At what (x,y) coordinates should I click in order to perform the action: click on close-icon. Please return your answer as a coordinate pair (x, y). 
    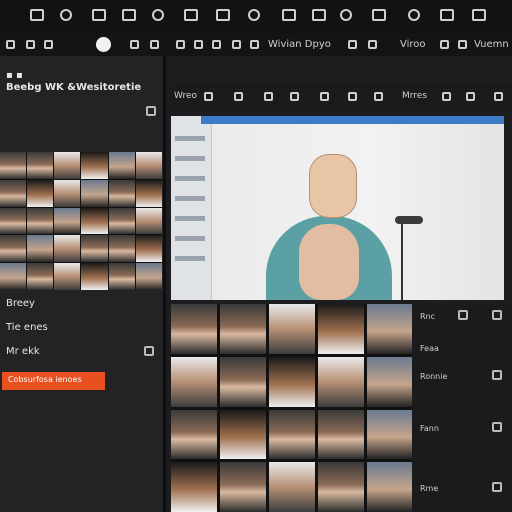
    Looking at the image, I should click on (151, 111).